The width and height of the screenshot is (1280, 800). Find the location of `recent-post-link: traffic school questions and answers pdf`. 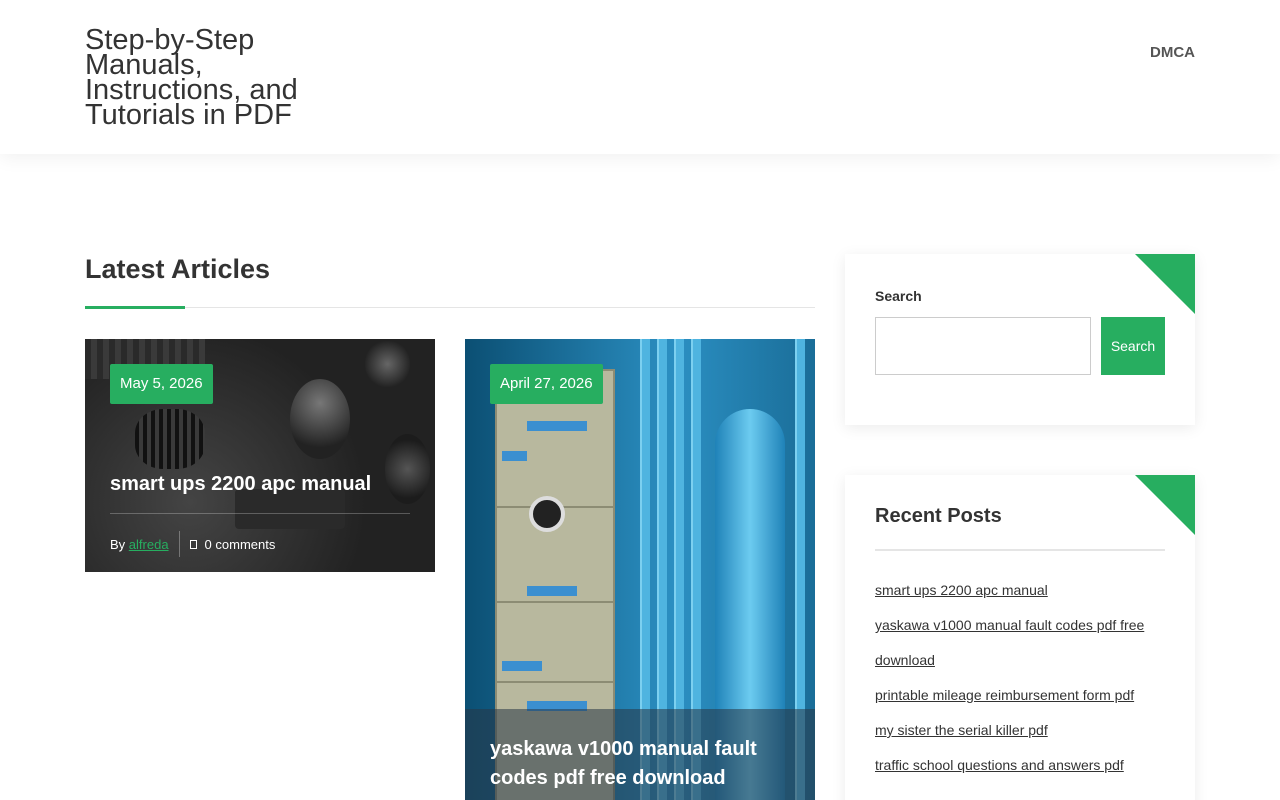

recent-post-link: traffic school questions and answers pdf is located at coordinates (999, 765).